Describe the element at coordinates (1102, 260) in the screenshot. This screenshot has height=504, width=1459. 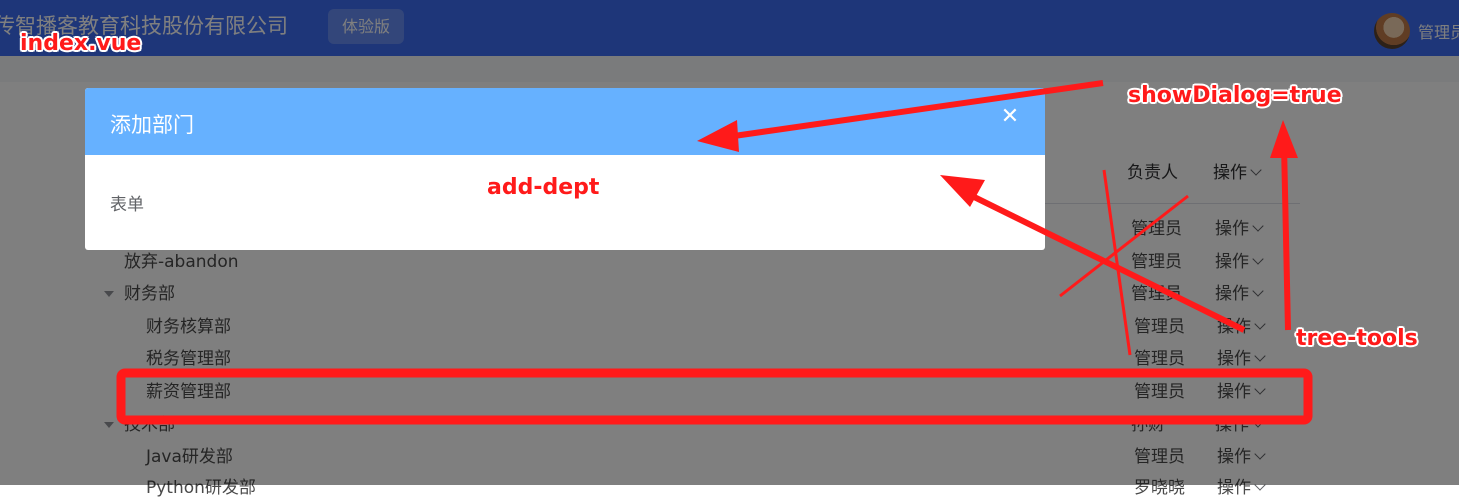
I see `annotation-arrow-tree-tools` at that location.